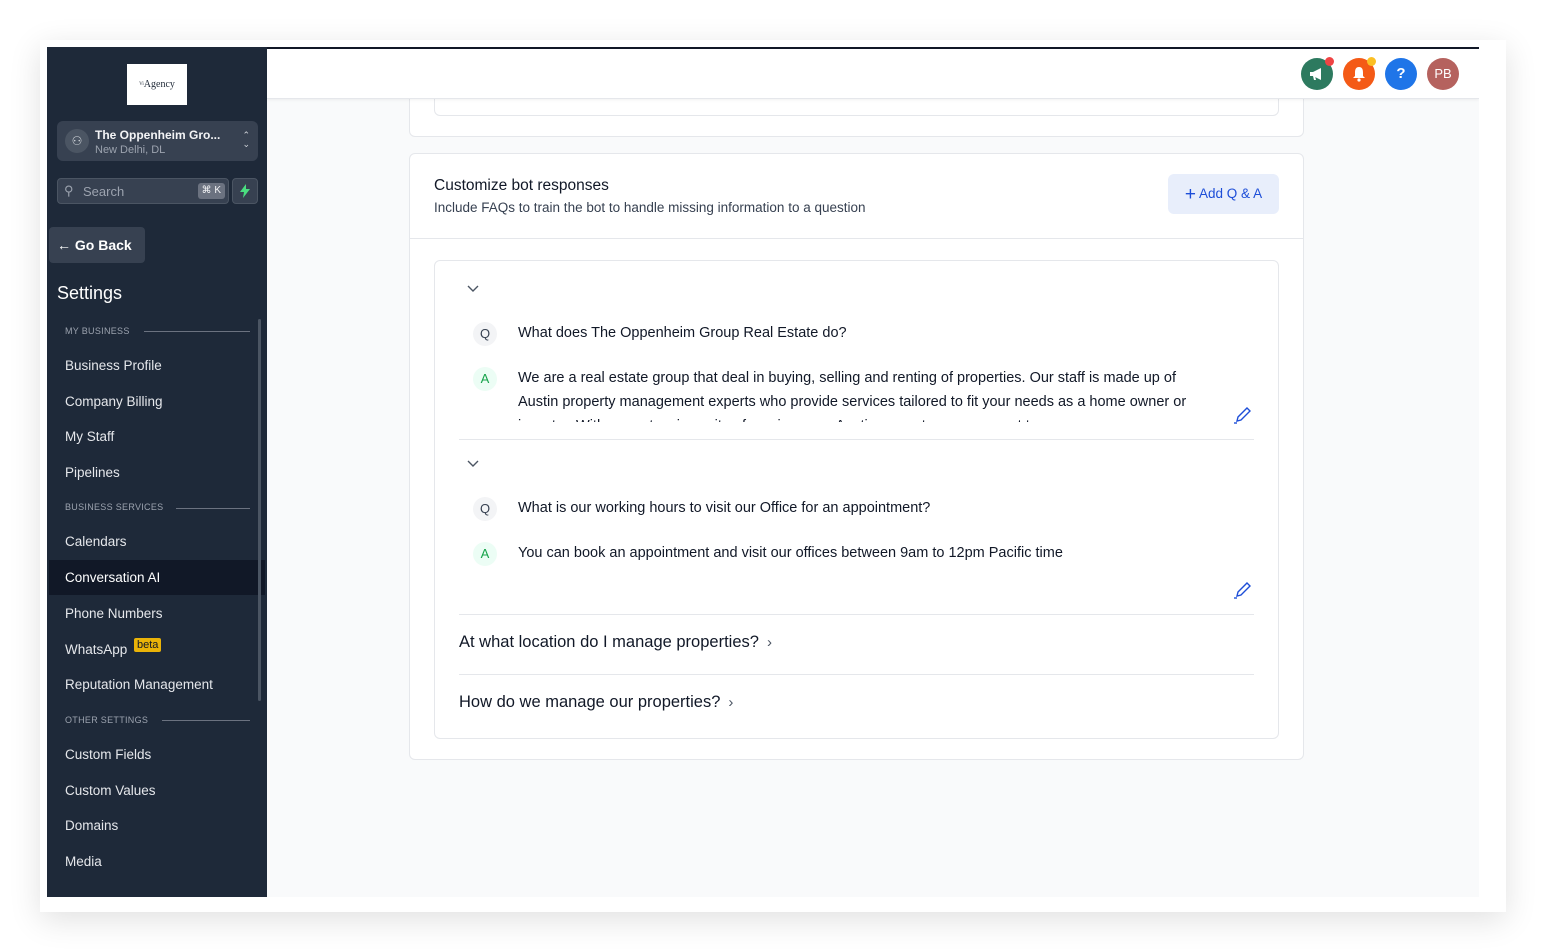  What do you see at coordinates (157, 436) in the screenshot?
I see `sidebar-item-my-staff: My Staff` at bounding box center [157, 436].